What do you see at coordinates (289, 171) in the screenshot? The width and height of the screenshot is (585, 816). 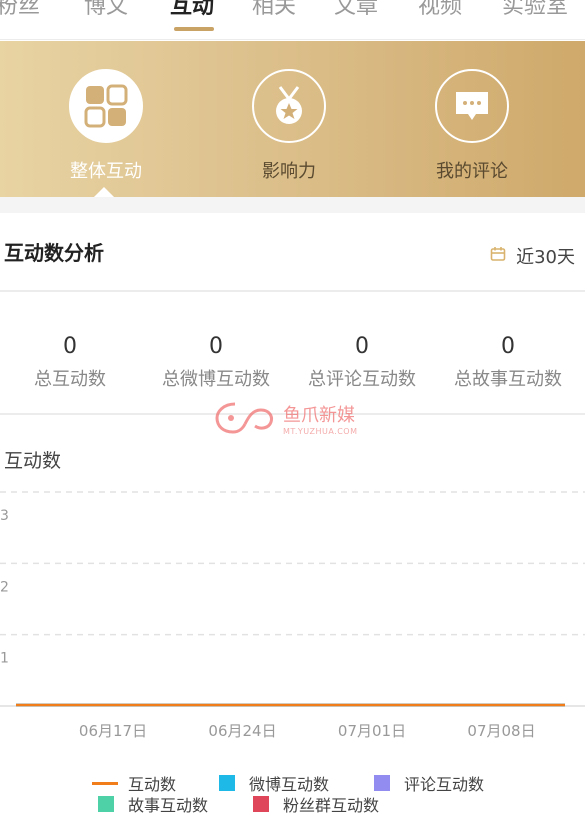 I see `feature-label: 影响力` at bounding box center [289, 171].